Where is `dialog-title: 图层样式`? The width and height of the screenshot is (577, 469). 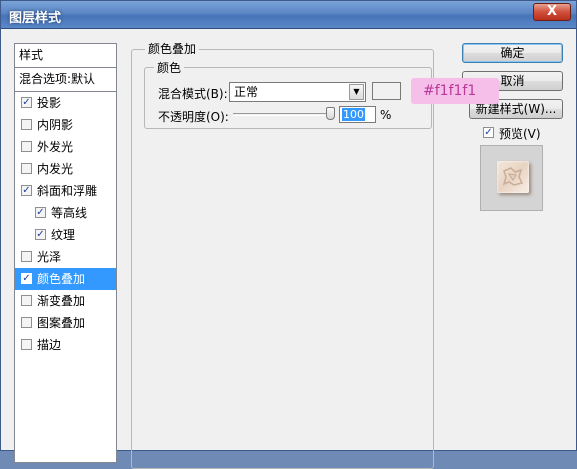
dialog-title: 图层样式 is located at coordinates (35, 18).